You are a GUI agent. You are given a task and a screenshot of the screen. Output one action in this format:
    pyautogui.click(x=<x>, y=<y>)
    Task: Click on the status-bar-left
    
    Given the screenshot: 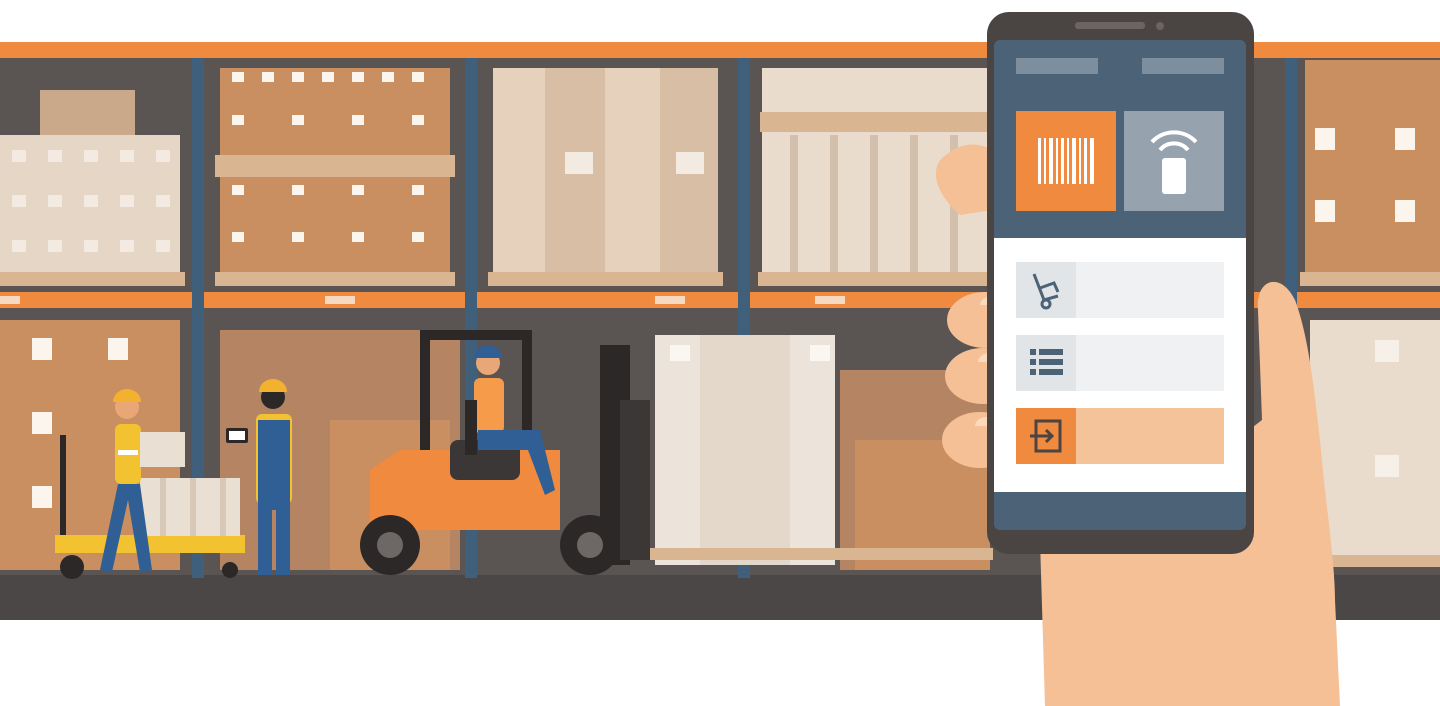 What is the action you would take?
    pyautogui.click(x=1057, y=66)
    